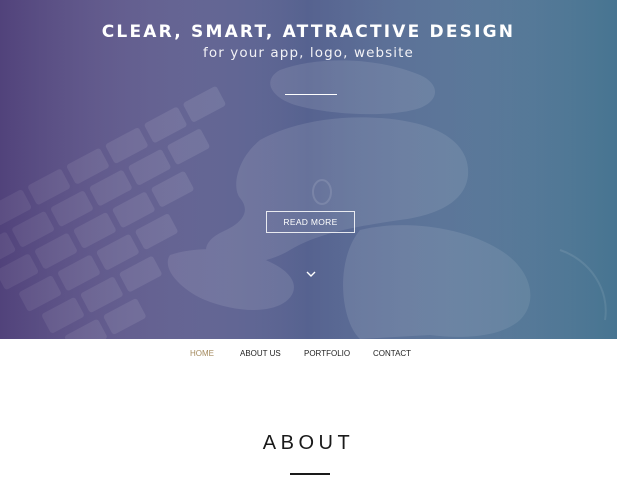  I want to click on nav-item-about-us: ABOUT US, so click(260, 353).